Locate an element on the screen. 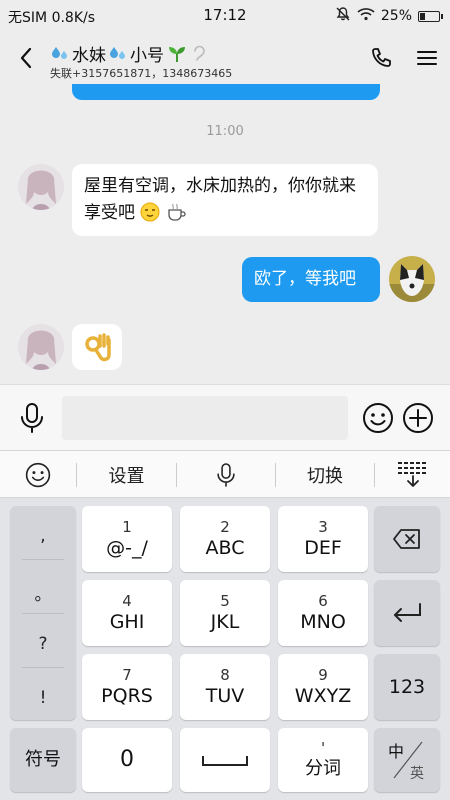 The height and width of the screenshot is (800, 450). my-avatar-image is located at coordinates (412, 279).